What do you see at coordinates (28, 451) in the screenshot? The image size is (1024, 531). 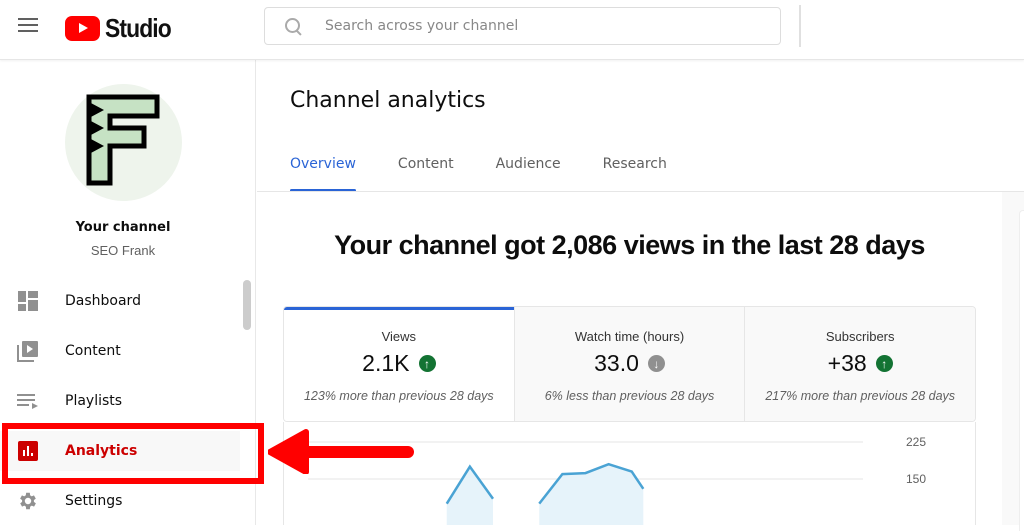 I see `analytics-icon` at bounding box center [28, 451].